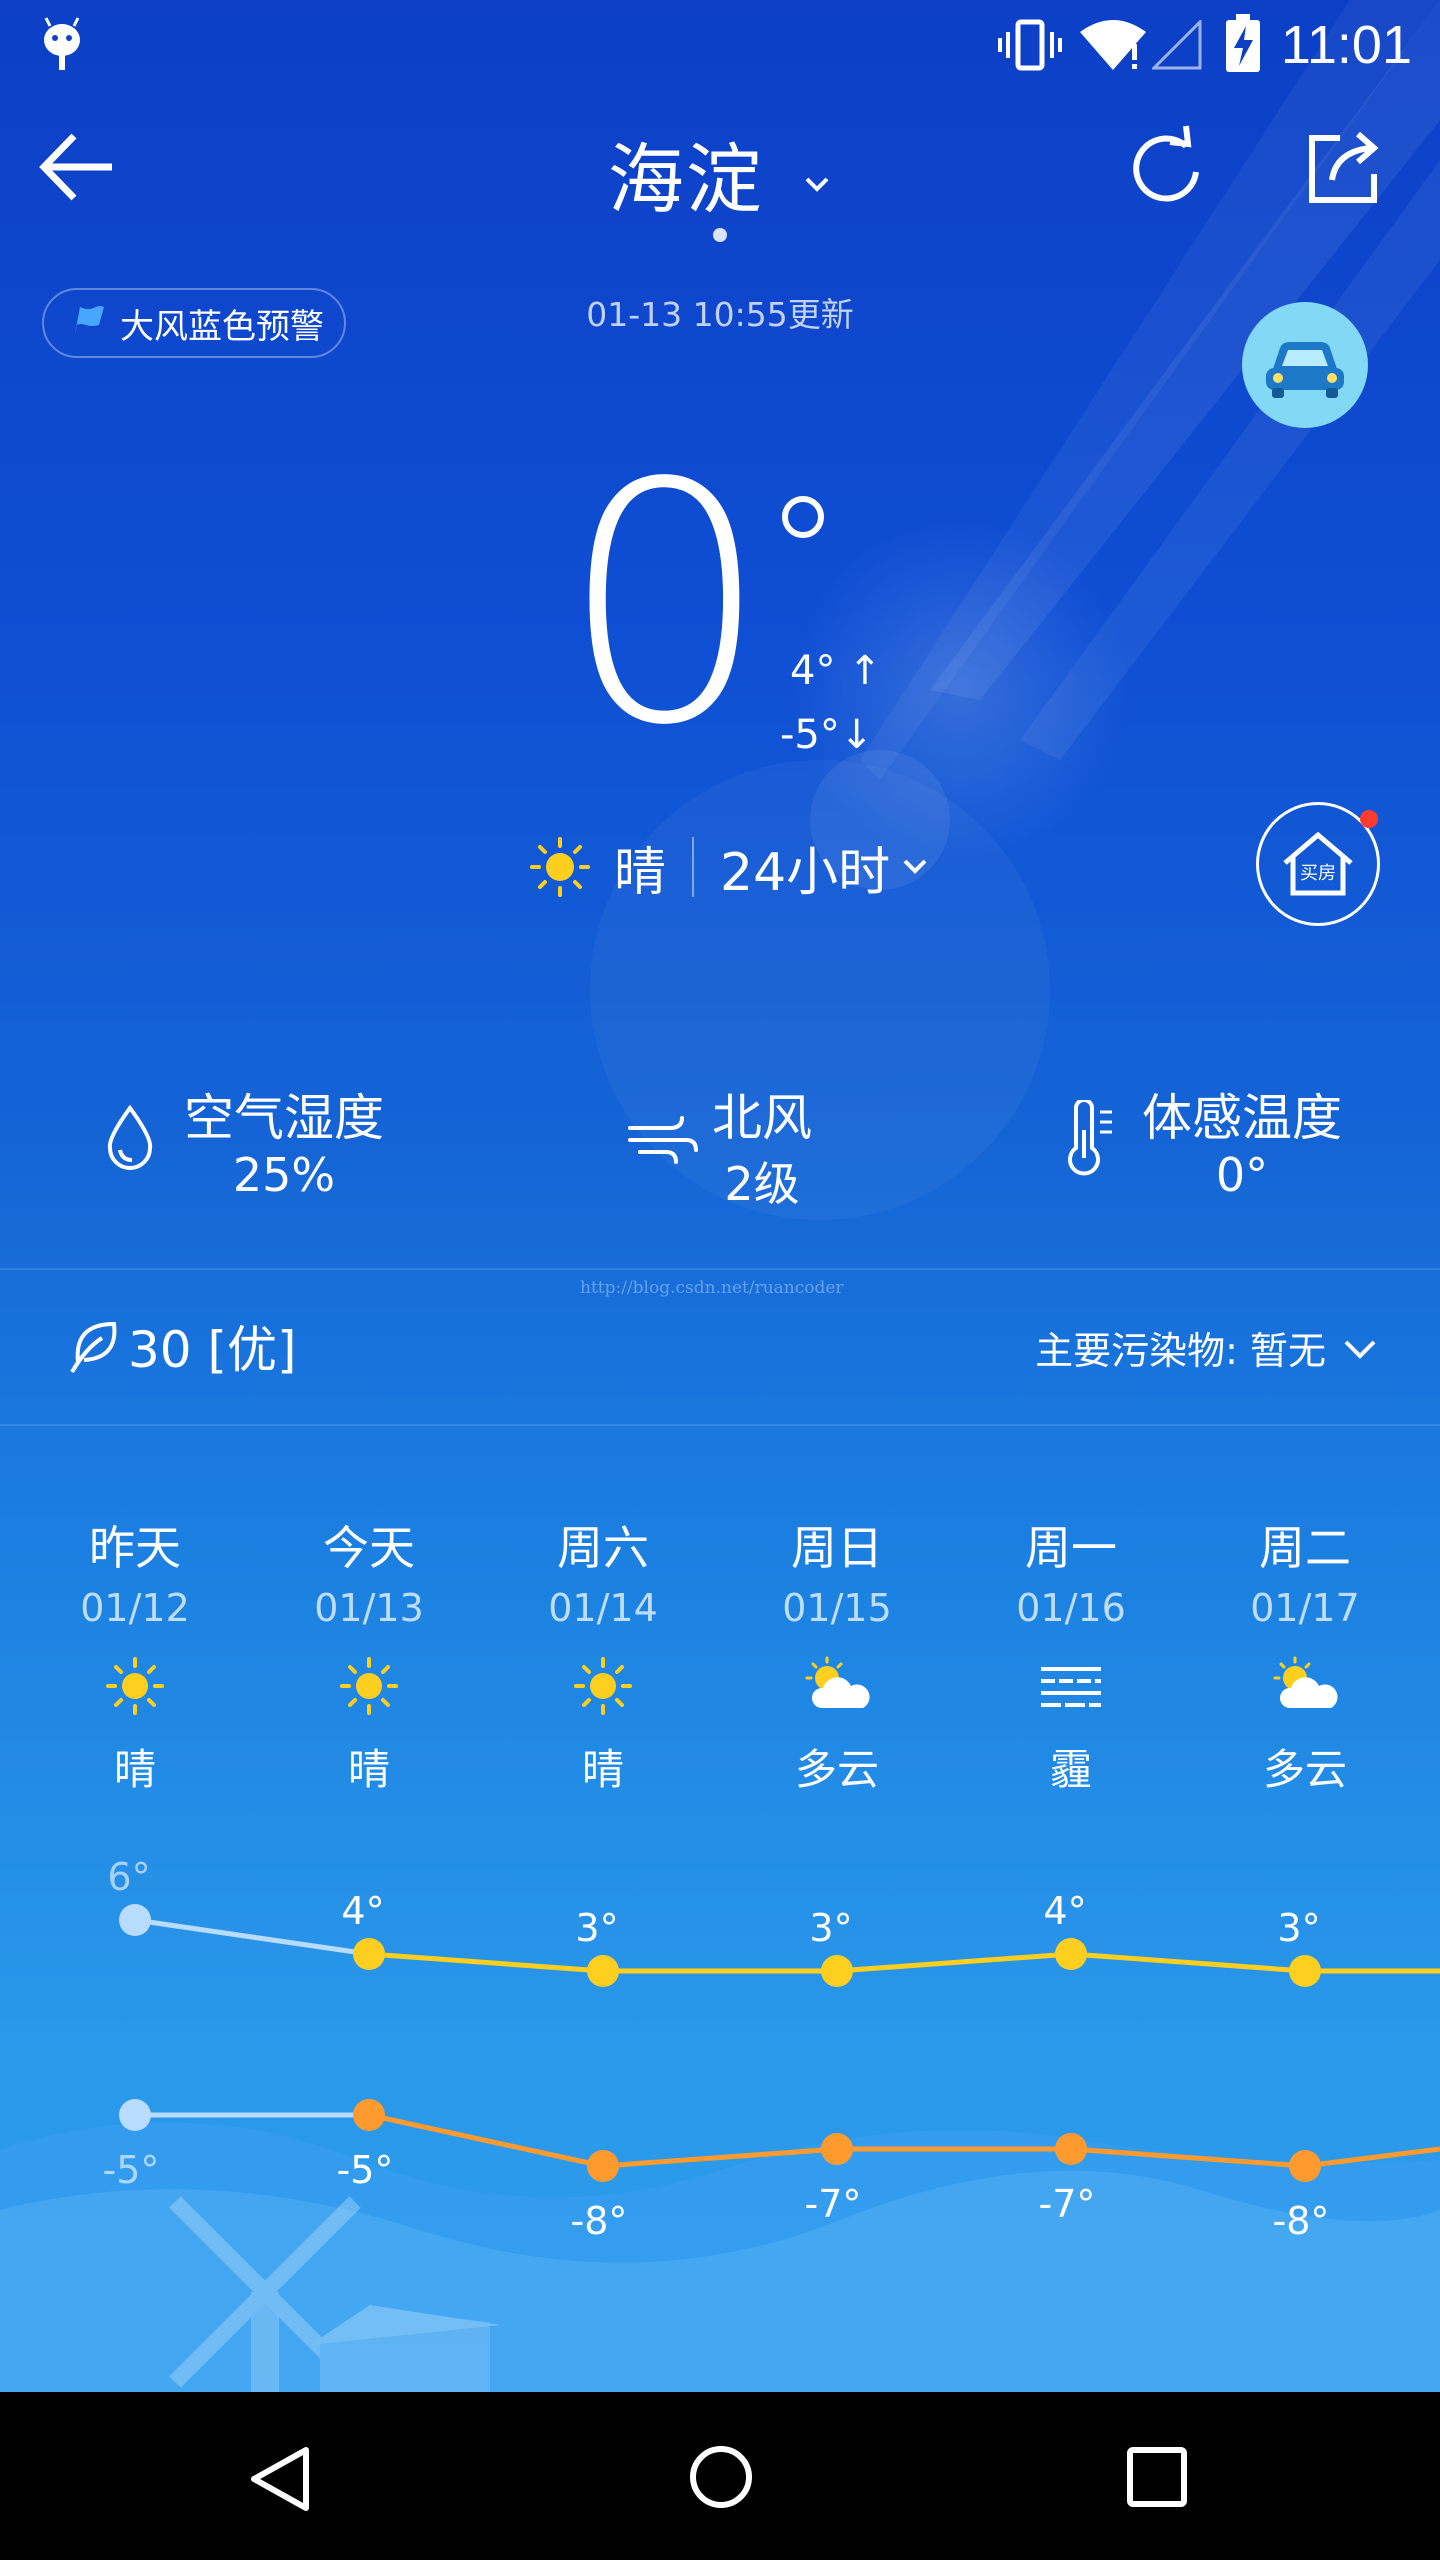 This screenshot has width=1440, height=2560. What do you see at coordinates (93, 1347) in the screenshot?
I see `leaf-icon` at bounding box center [93, 1347].